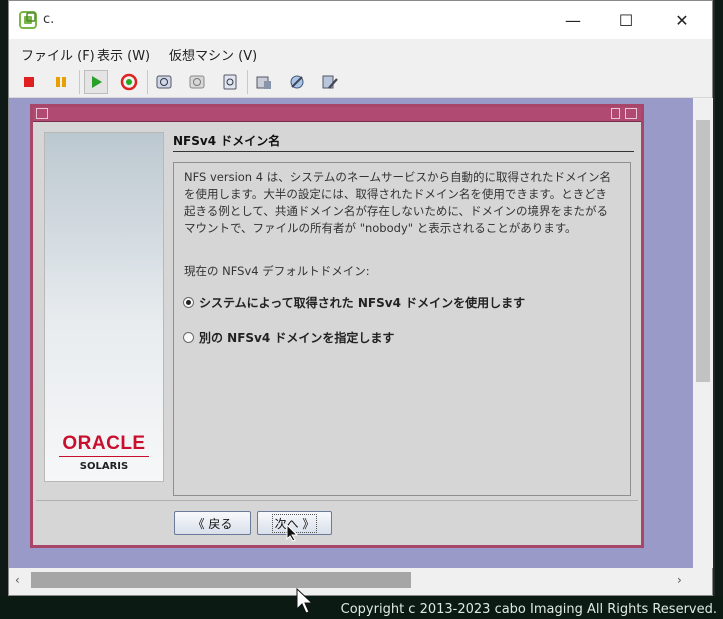 This screenshot has height=619, width=723. Describe the element at coordinates (58, 54) in the screenshot. I see `menu-file: ファイル (F)` at that location.